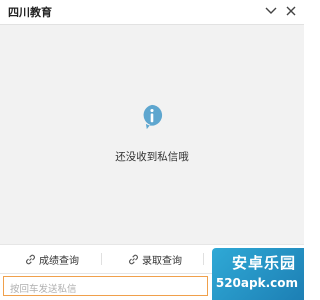  I want to click on close-button, so click(291, 11).